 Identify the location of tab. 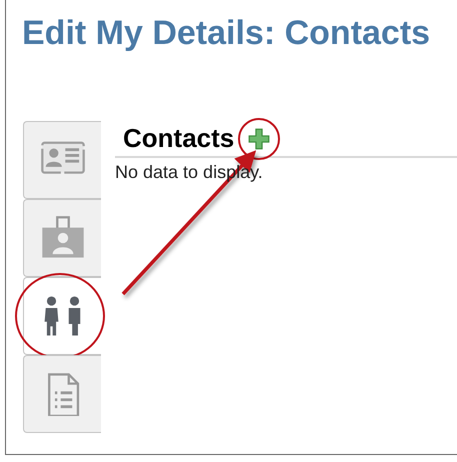
(62, 316).